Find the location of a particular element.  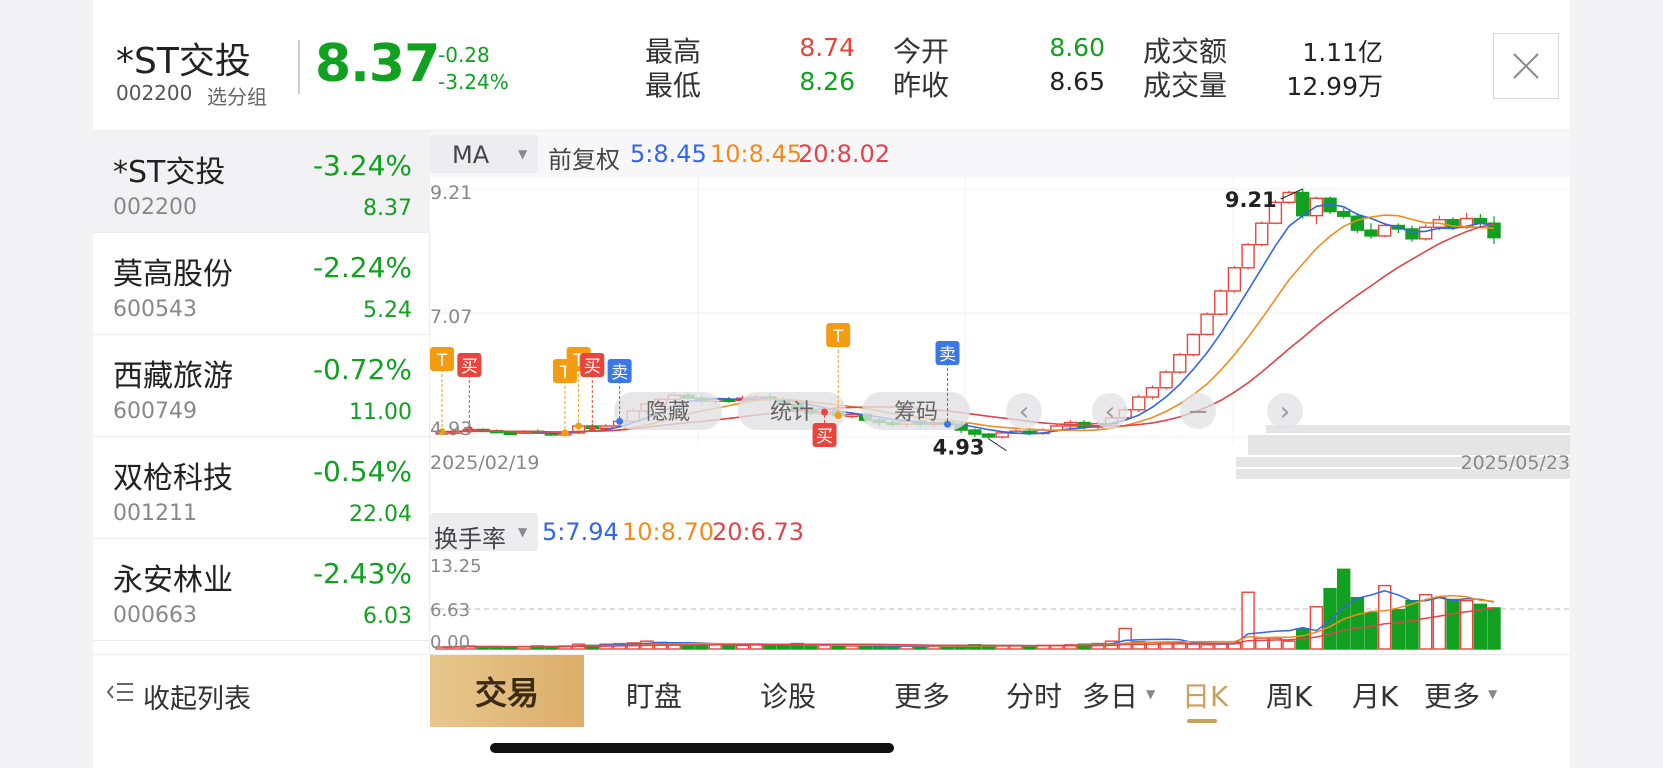

watchlist-item-code: 002200 is located at coordinates (155, 207).